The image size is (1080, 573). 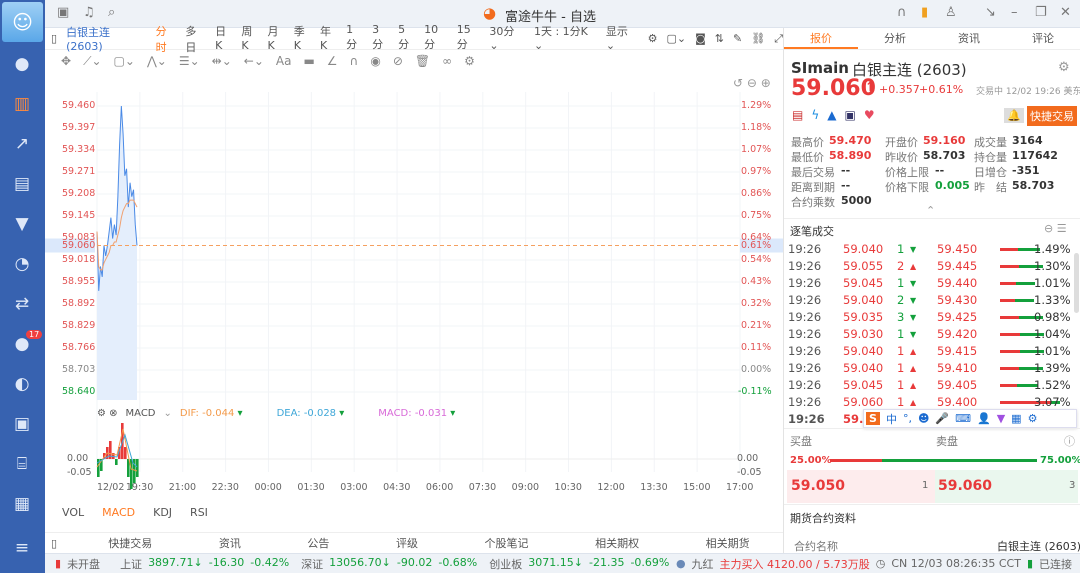 What do you see at coordinates (111, 12) in the screenshot?
I see `search-icon: ⌕` at bounding box center [111, 12].